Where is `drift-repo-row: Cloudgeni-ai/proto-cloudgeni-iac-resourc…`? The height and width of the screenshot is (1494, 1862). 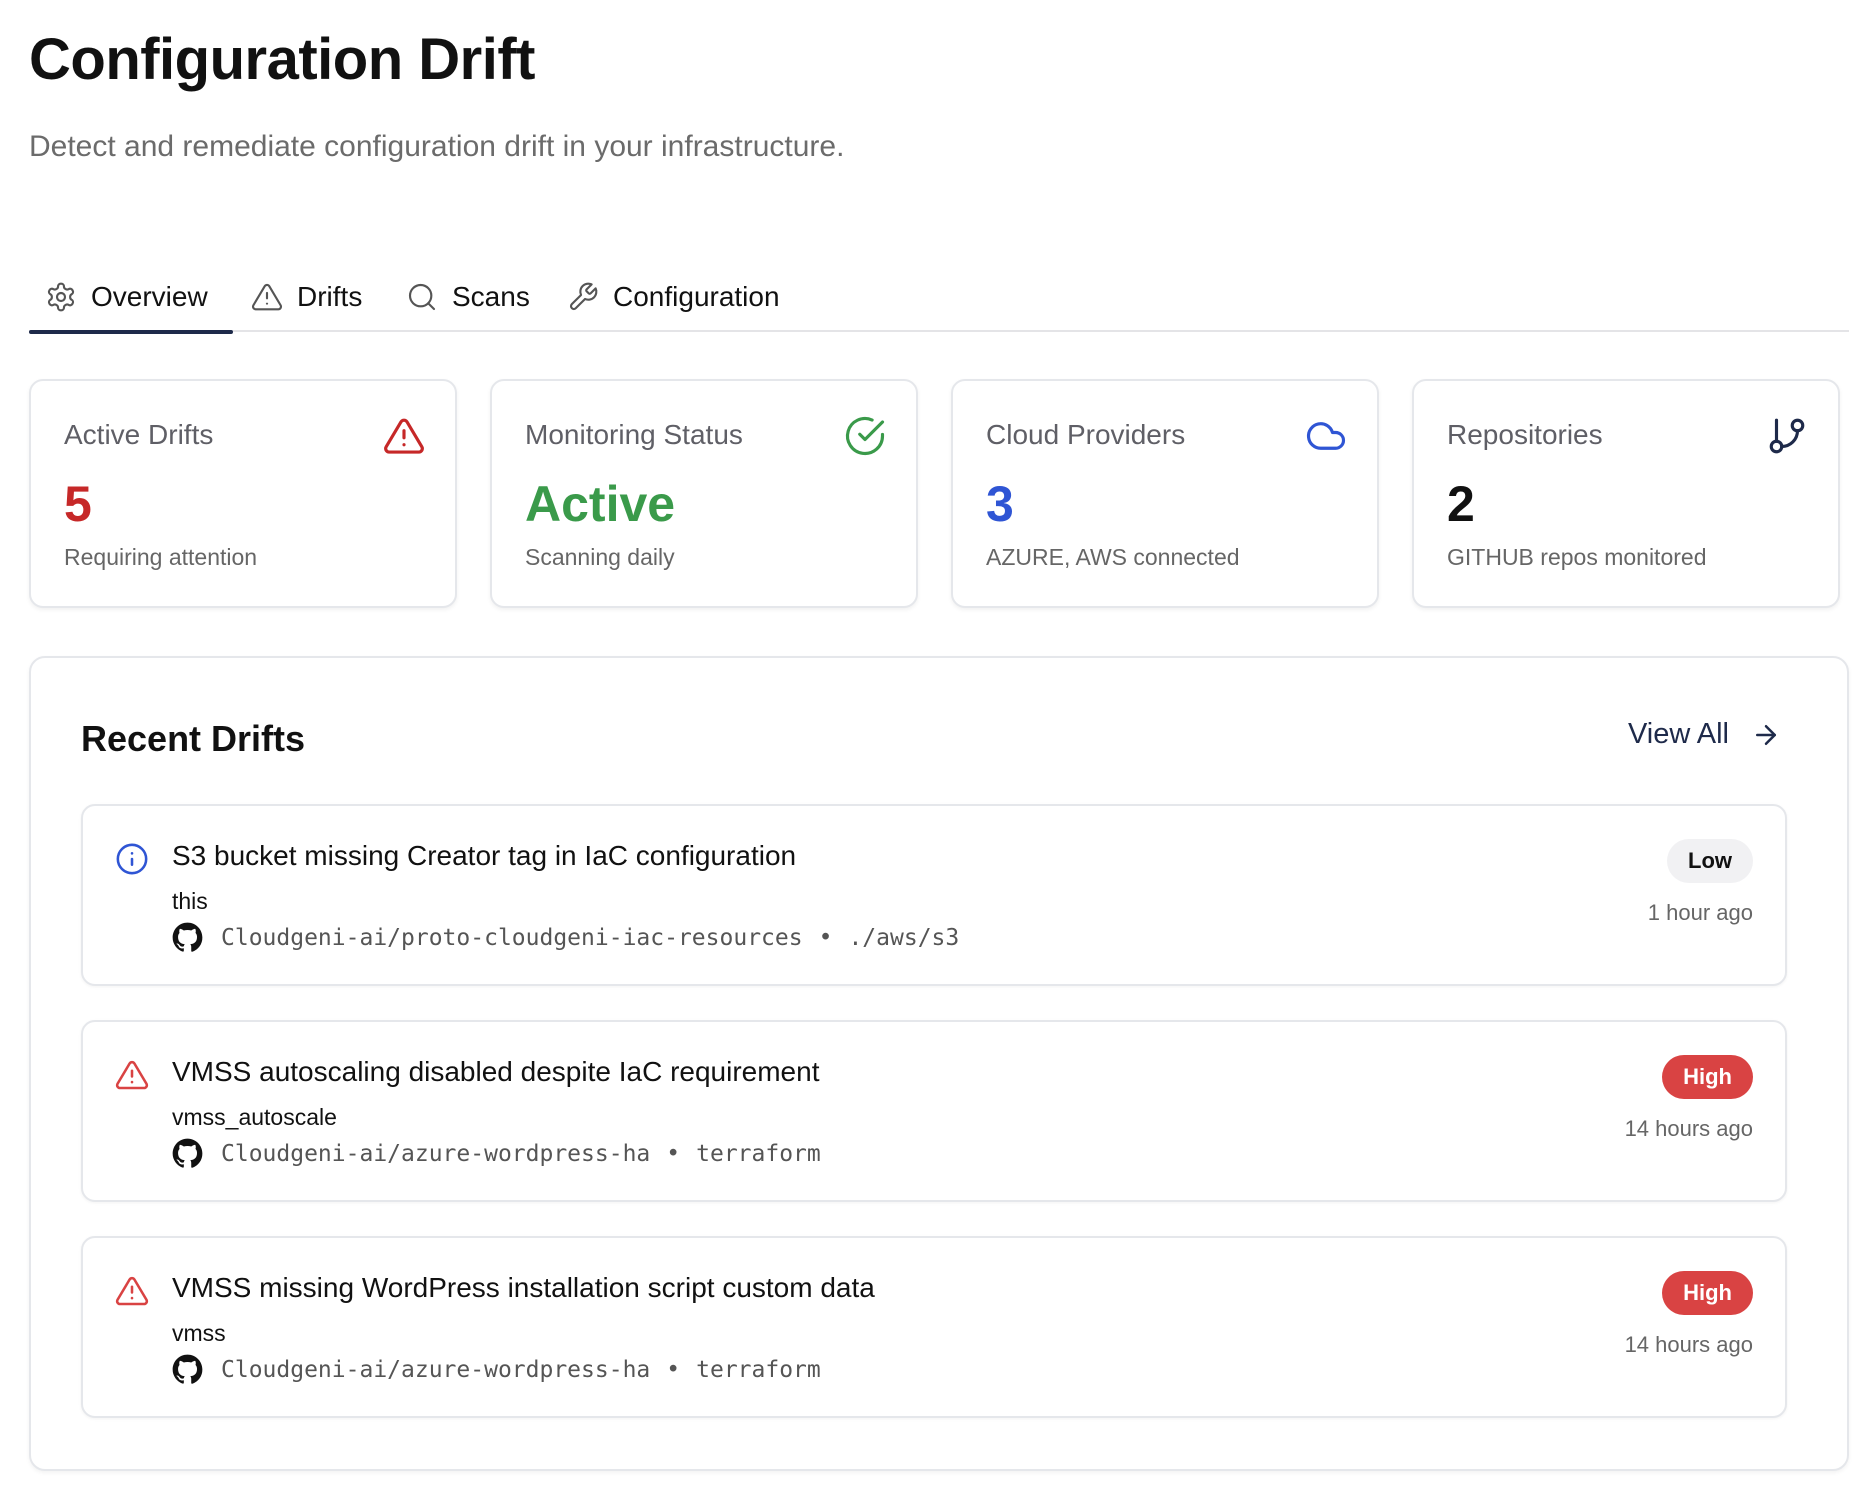 drift-repo-row: Cloudgeni-ai/proto-cloudgeni-iac-resourc… is located at coordinates (565, 937).